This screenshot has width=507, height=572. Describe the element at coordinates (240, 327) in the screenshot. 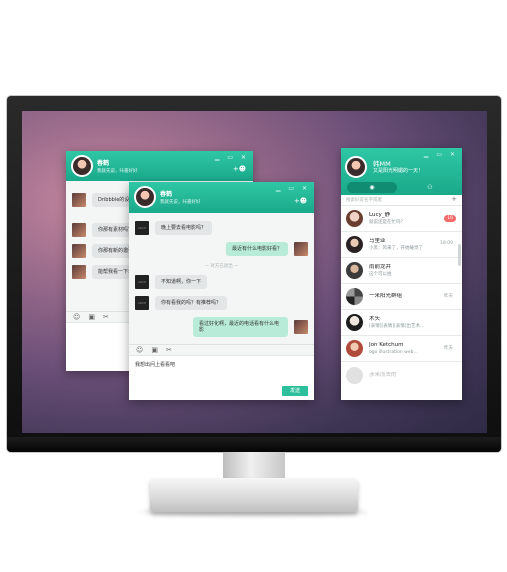

I see `message-bubble: 看过好化啊，最近的电话看有什么电影` at that location.